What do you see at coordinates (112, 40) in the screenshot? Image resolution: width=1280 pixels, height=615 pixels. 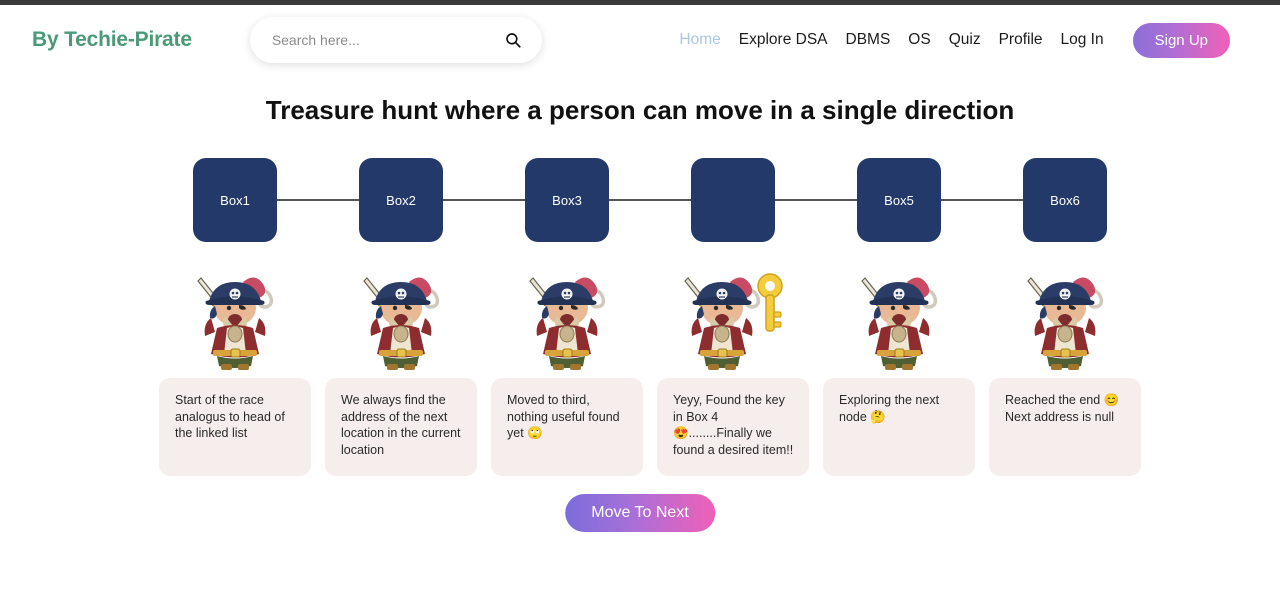 I see `brand-logo: By Techie-Pirate` at bounding box center [112, 40].